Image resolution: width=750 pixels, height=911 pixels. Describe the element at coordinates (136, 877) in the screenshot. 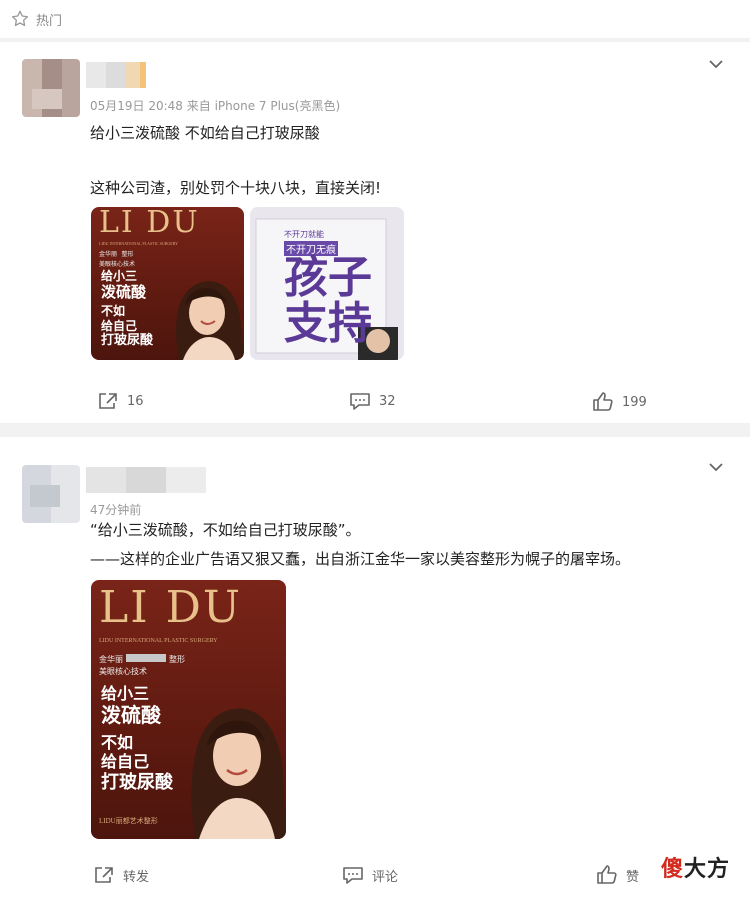

I see `share-label: 转发` at that location.